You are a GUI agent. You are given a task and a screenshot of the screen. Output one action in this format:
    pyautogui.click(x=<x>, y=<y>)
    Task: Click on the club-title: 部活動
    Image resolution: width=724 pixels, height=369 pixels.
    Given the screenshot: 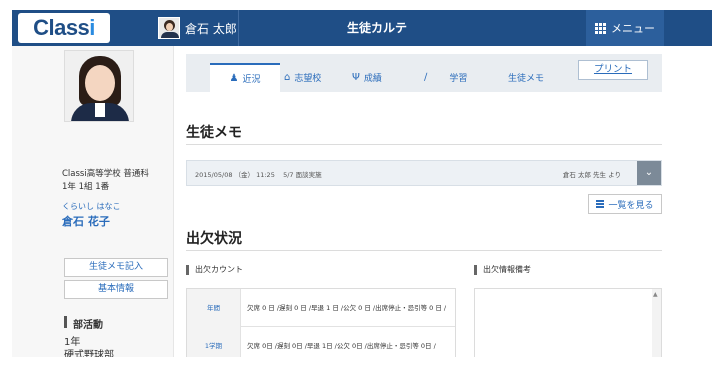 What is the action you would take?
    pyautogui.click(x=88, y=325)
    